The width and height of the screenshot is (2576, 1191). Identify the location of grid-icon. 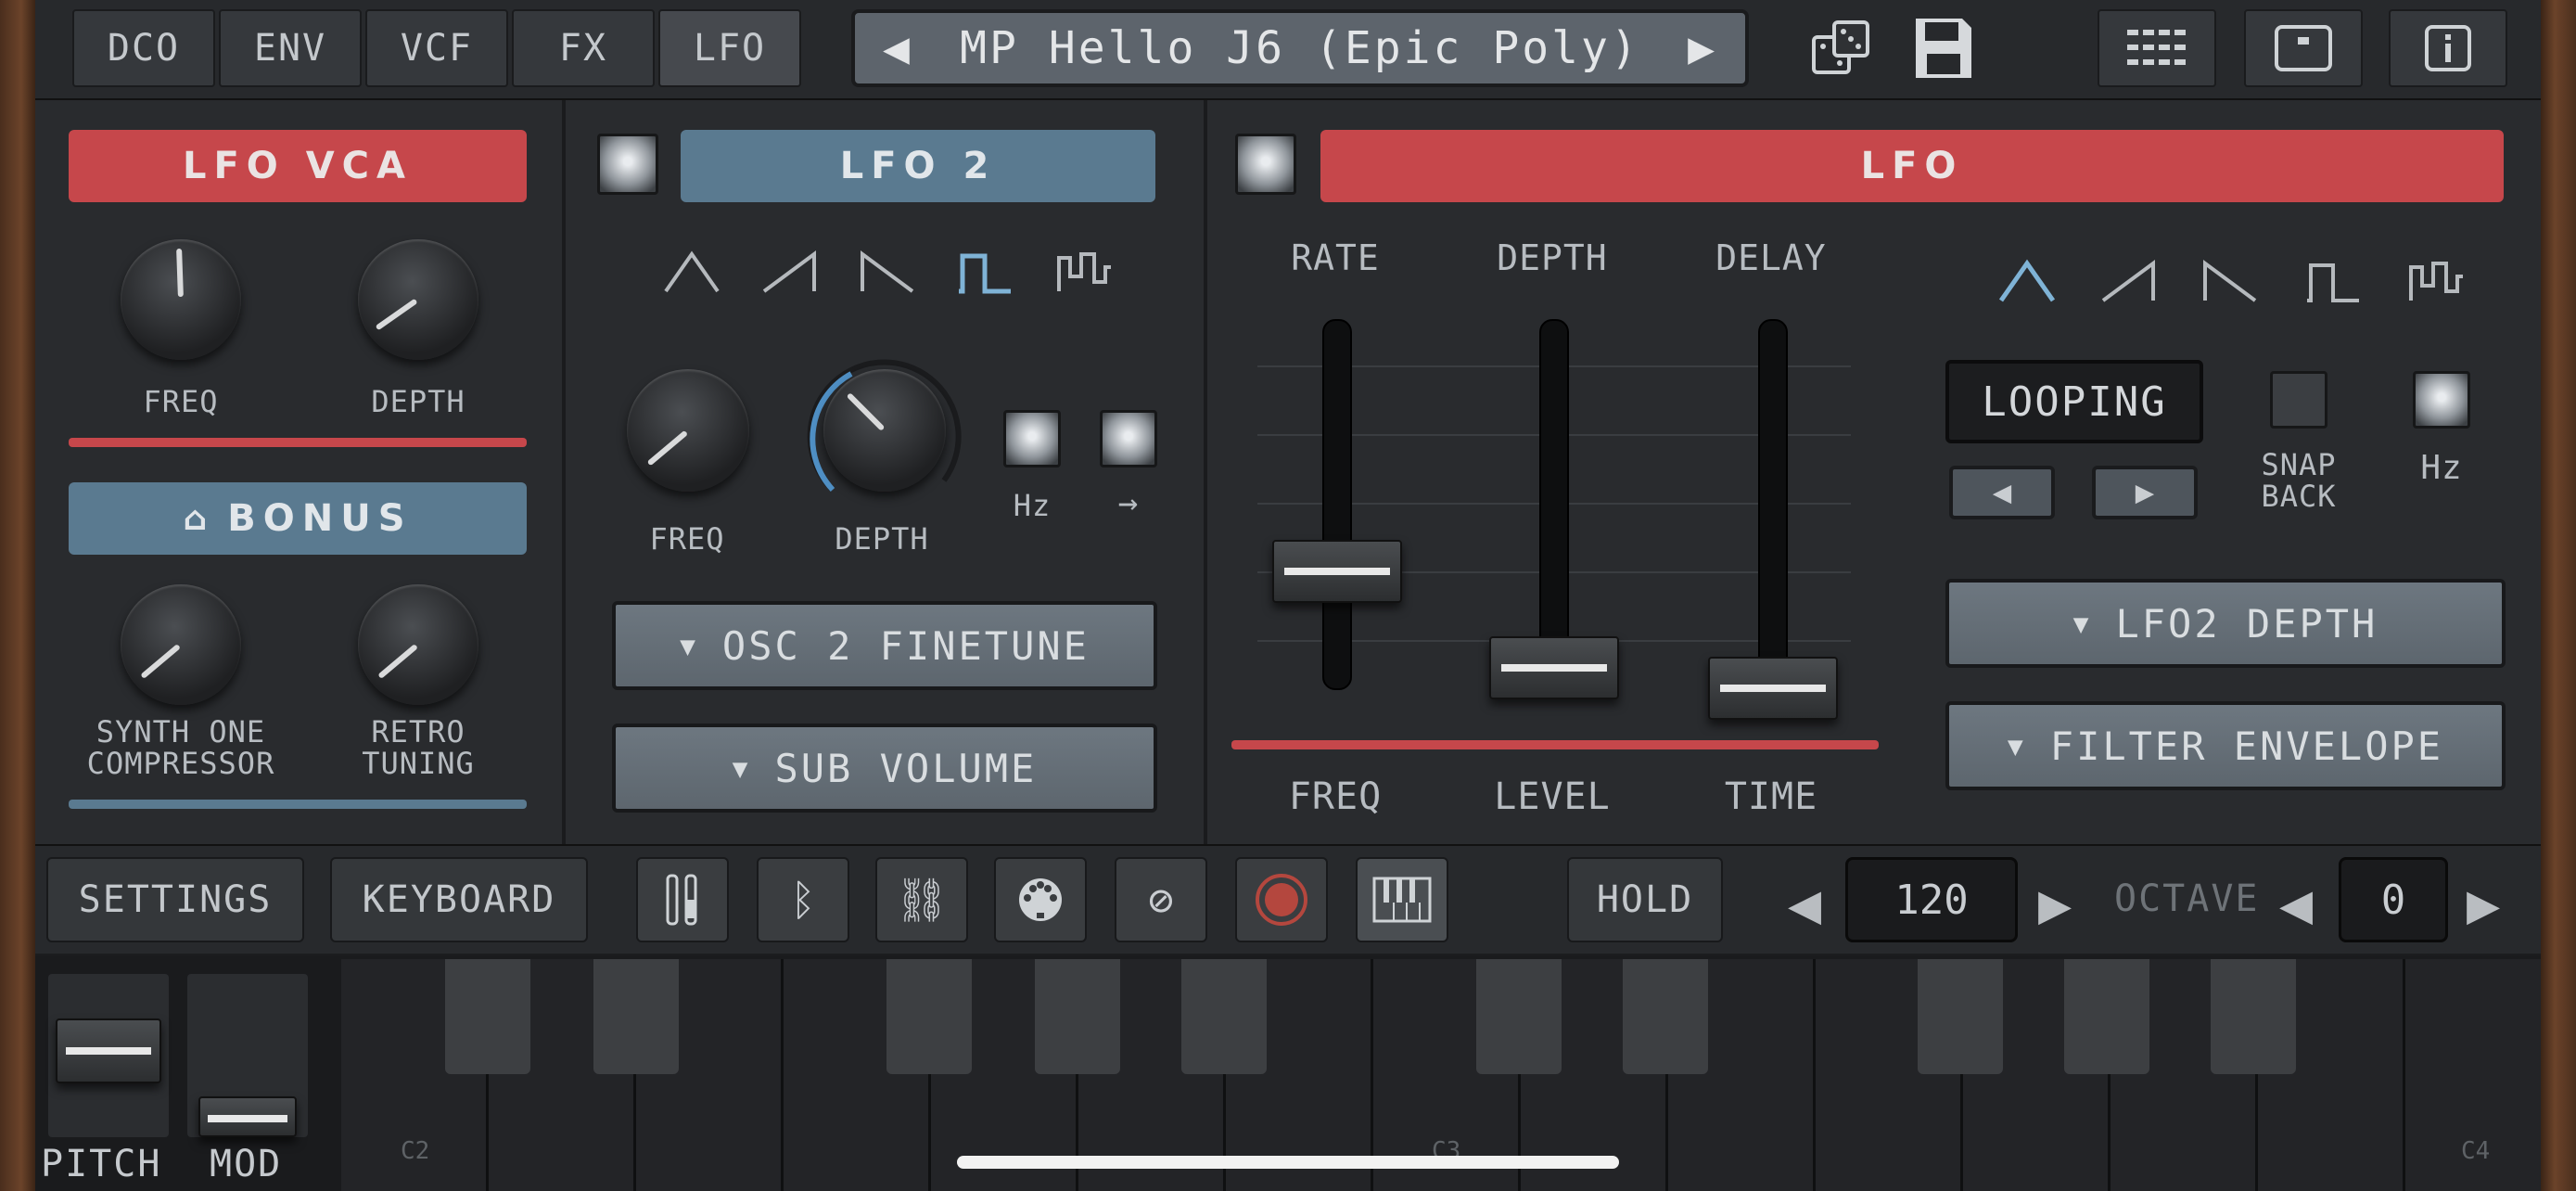
(2156, 47).